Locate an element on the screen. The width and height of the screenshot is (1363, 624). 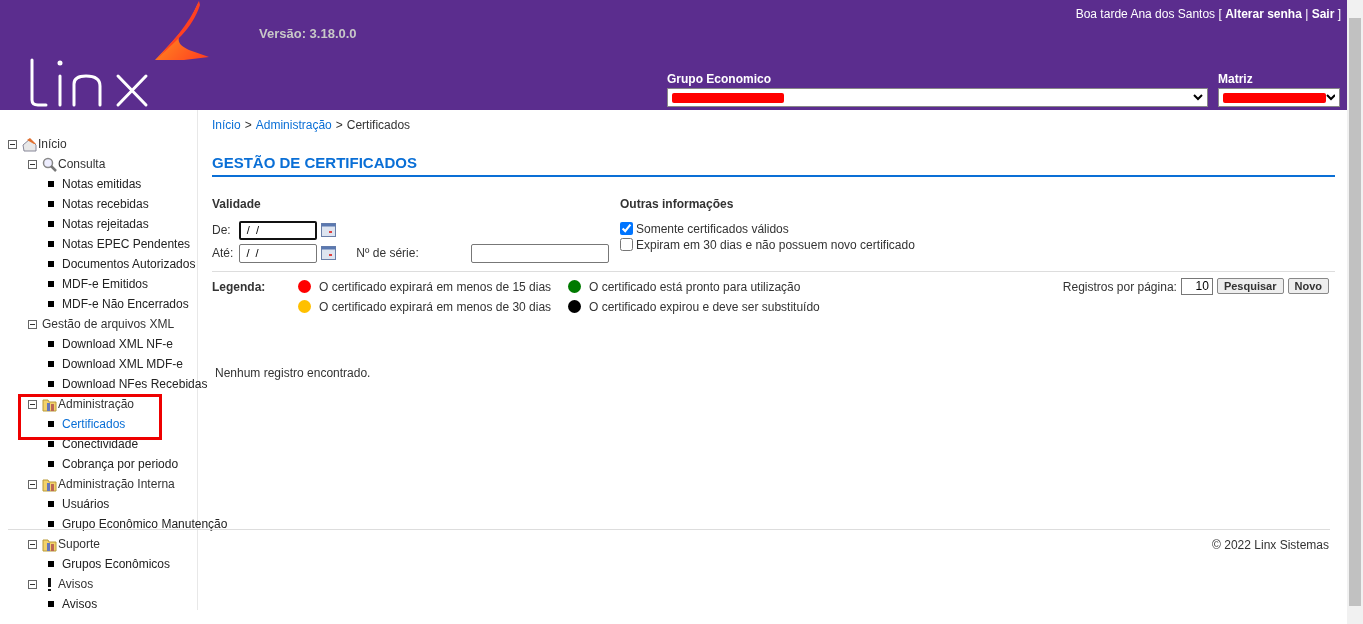
legend-text: O certificado expirou e deve ser substituído is located at coordinates (704, 307).